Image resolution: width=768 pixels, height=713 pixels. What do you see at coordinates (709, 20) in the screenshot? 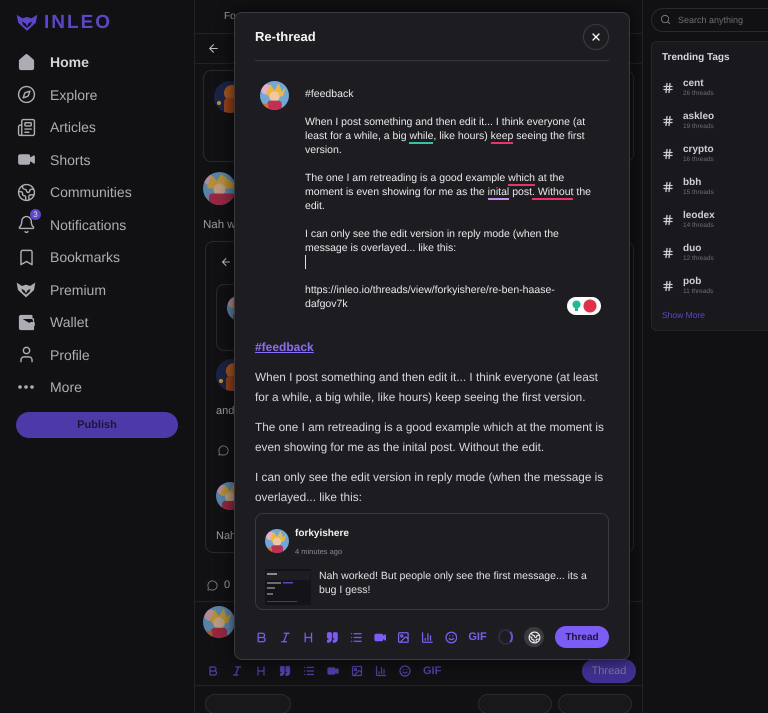
I see `search-field: Search anything` at bounding box center [709, 20].